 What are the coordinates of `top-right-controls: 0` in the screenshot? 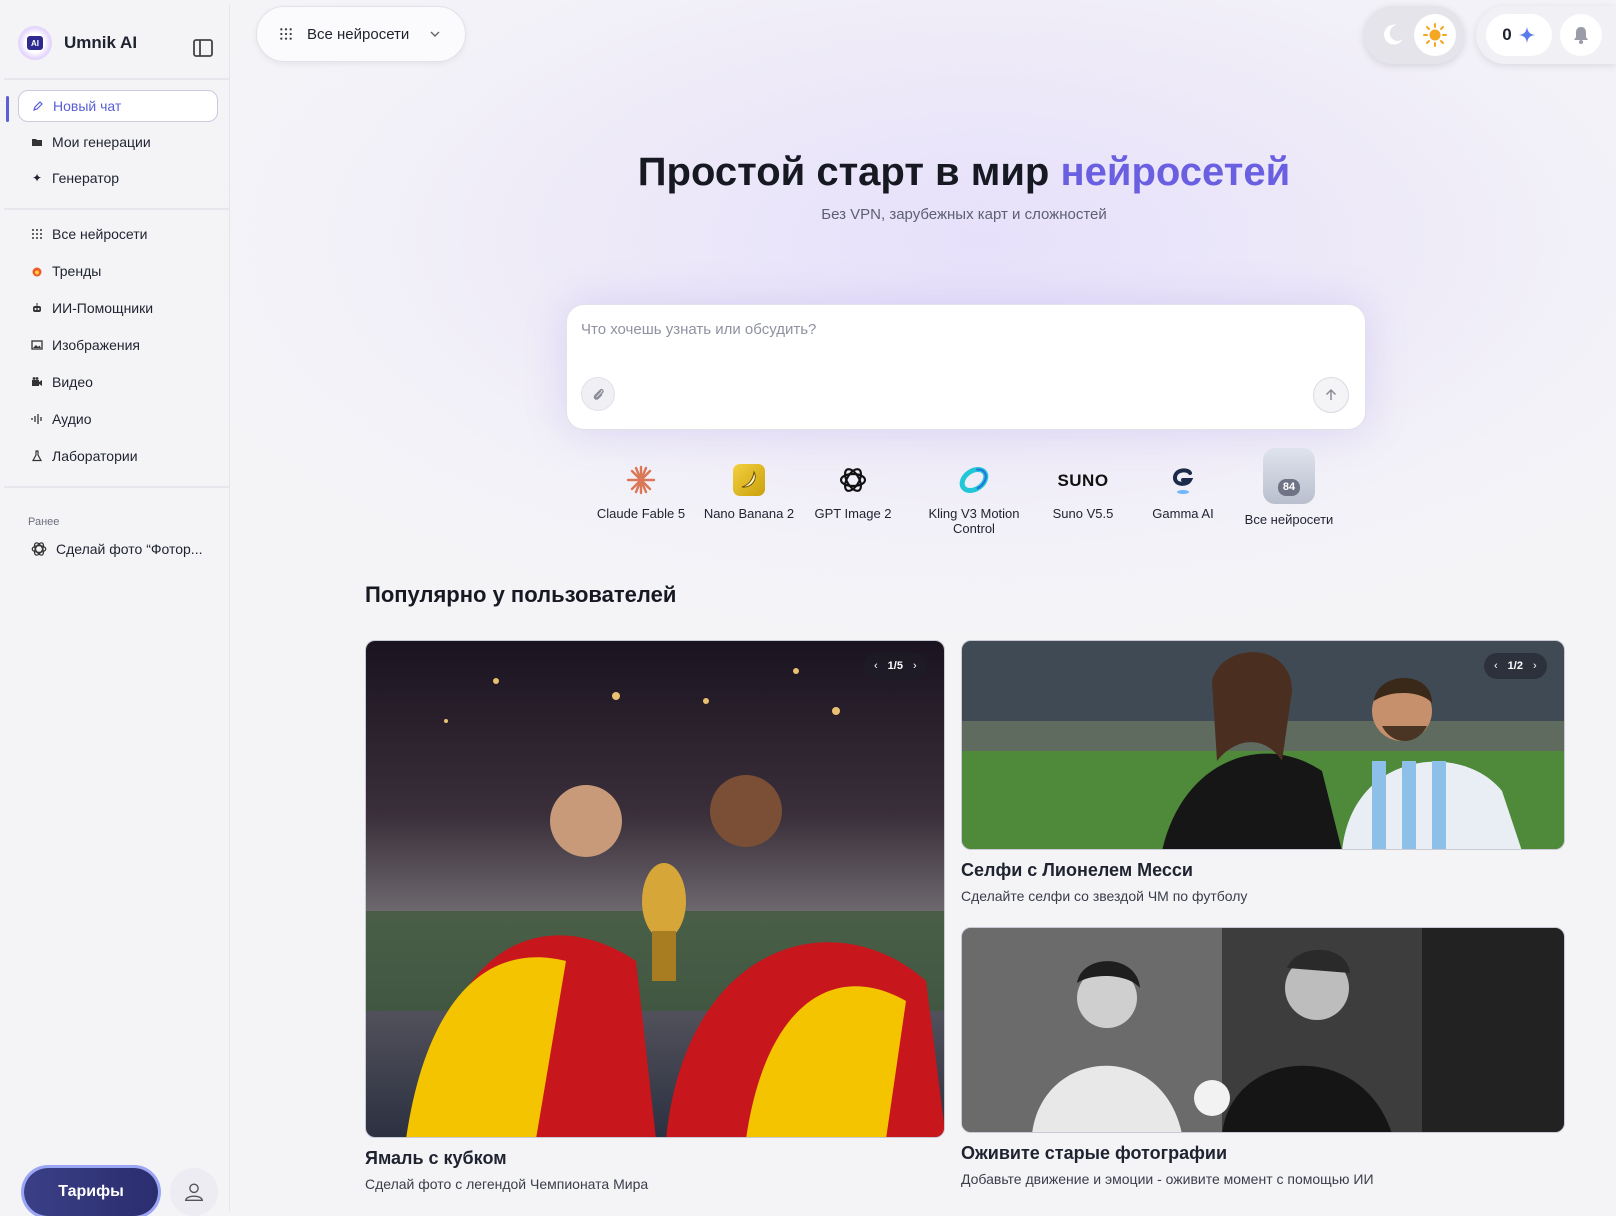 It's located at (1546, 35).